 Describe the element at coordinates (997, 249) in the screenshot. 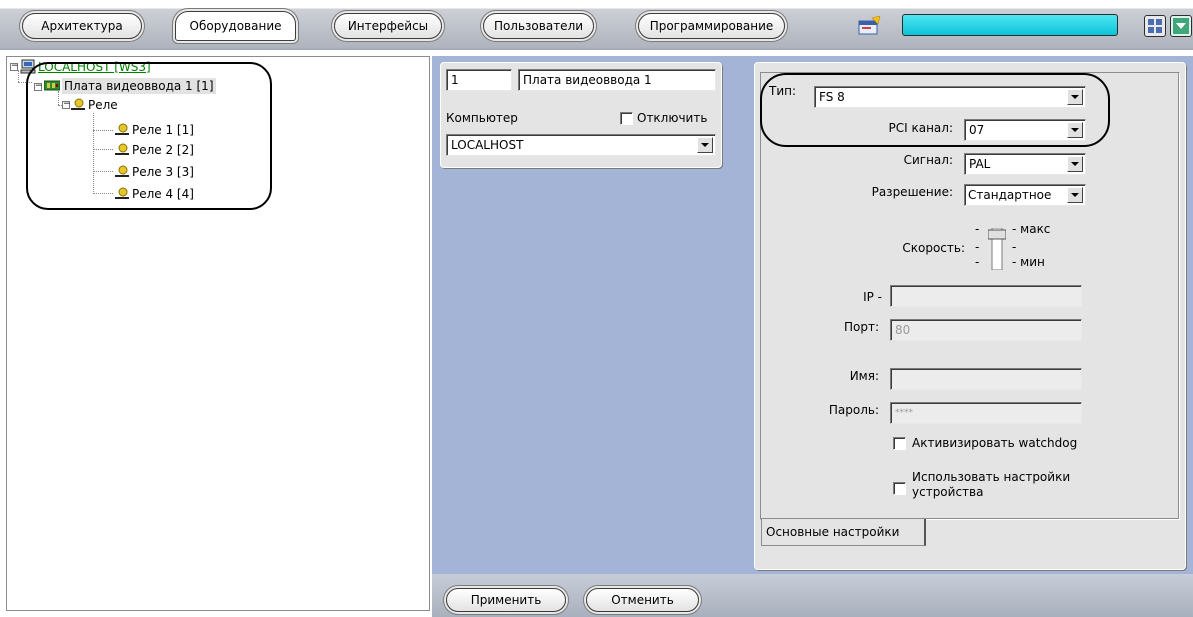

I see `speed-slider` at that location.